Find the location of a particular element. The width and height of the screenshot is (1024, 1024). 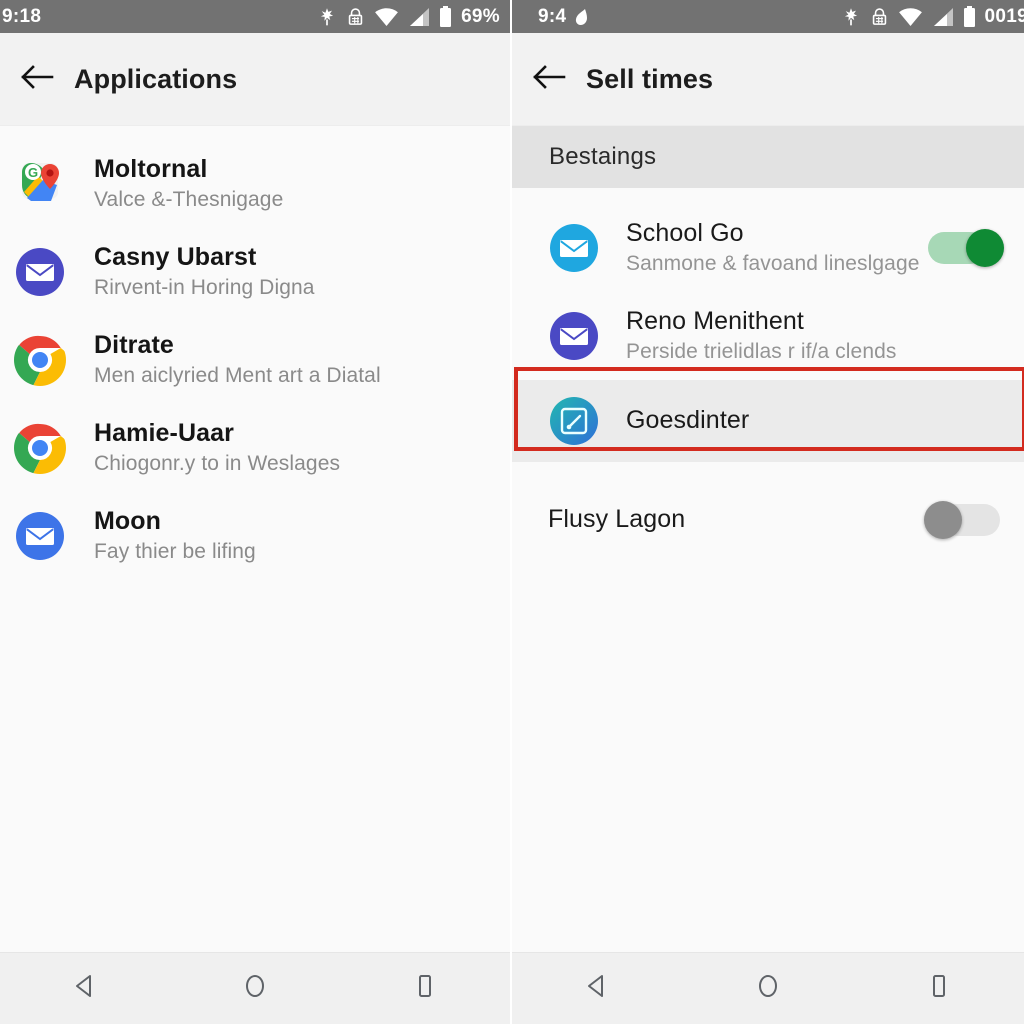

status-left-group: 9:18 is located at coordinates (20, 17).